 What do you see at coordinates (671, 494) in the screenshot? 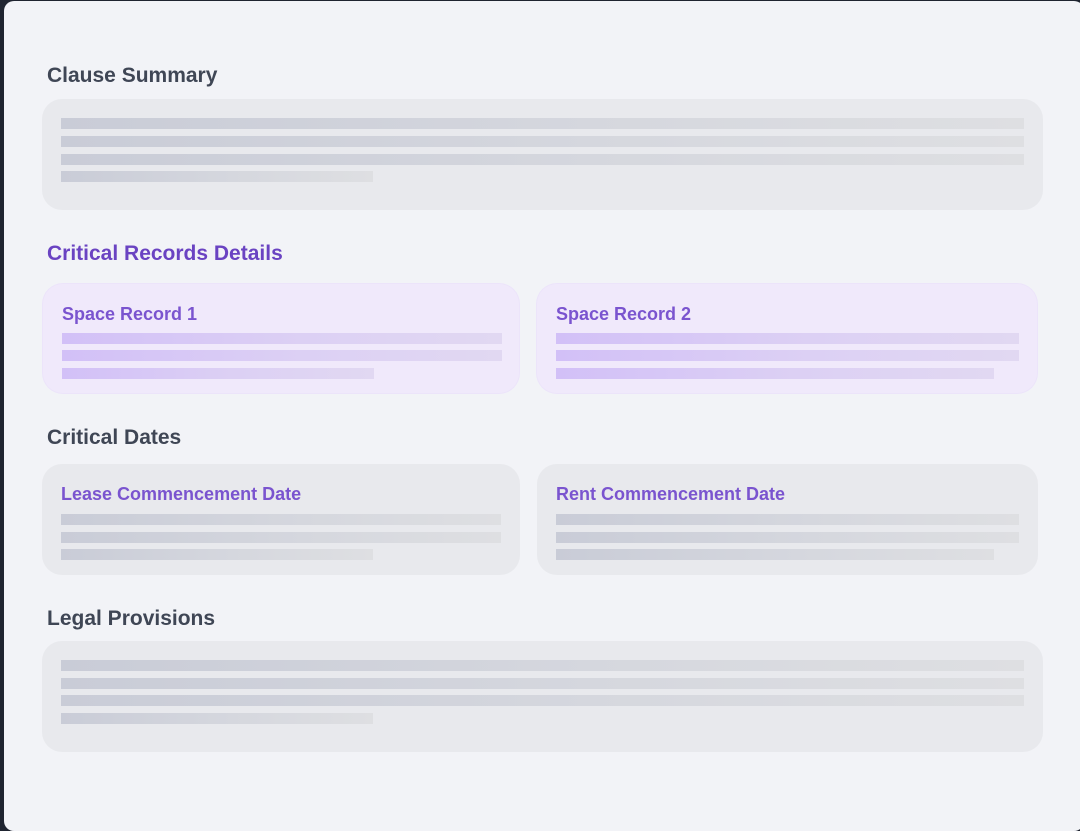
I see `critical-date-title: Rent Commencement Date` at bounding box center [671, 494].